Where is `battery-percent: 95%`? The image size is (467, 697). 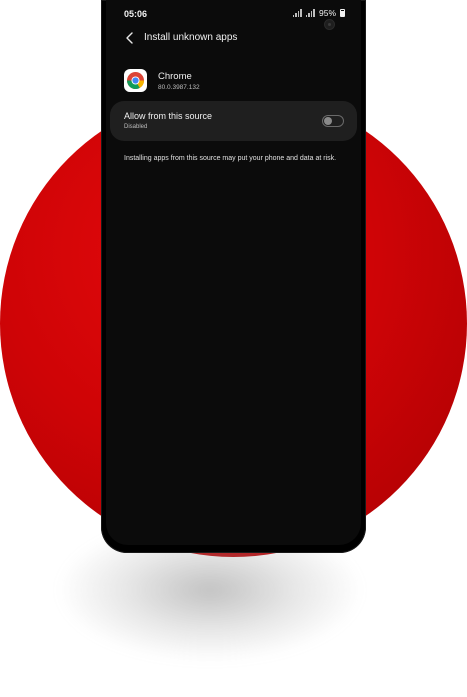 battery-percent: 95% is located at coordinates (327, 13).